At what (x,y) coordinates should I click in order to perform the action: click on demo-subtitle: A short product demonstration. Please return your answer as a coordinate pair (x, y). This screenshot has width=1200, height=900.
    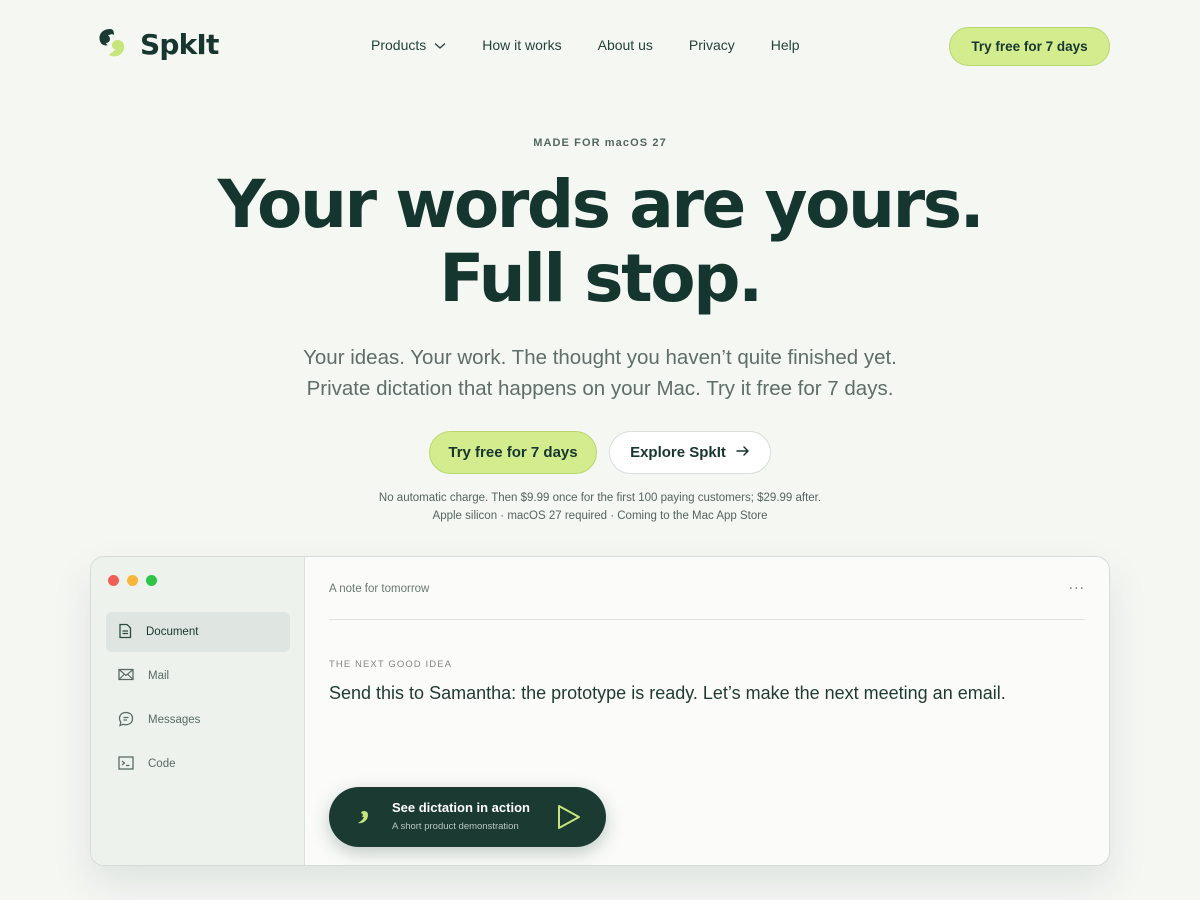
    Looking at the image, I should click on (455, 826).